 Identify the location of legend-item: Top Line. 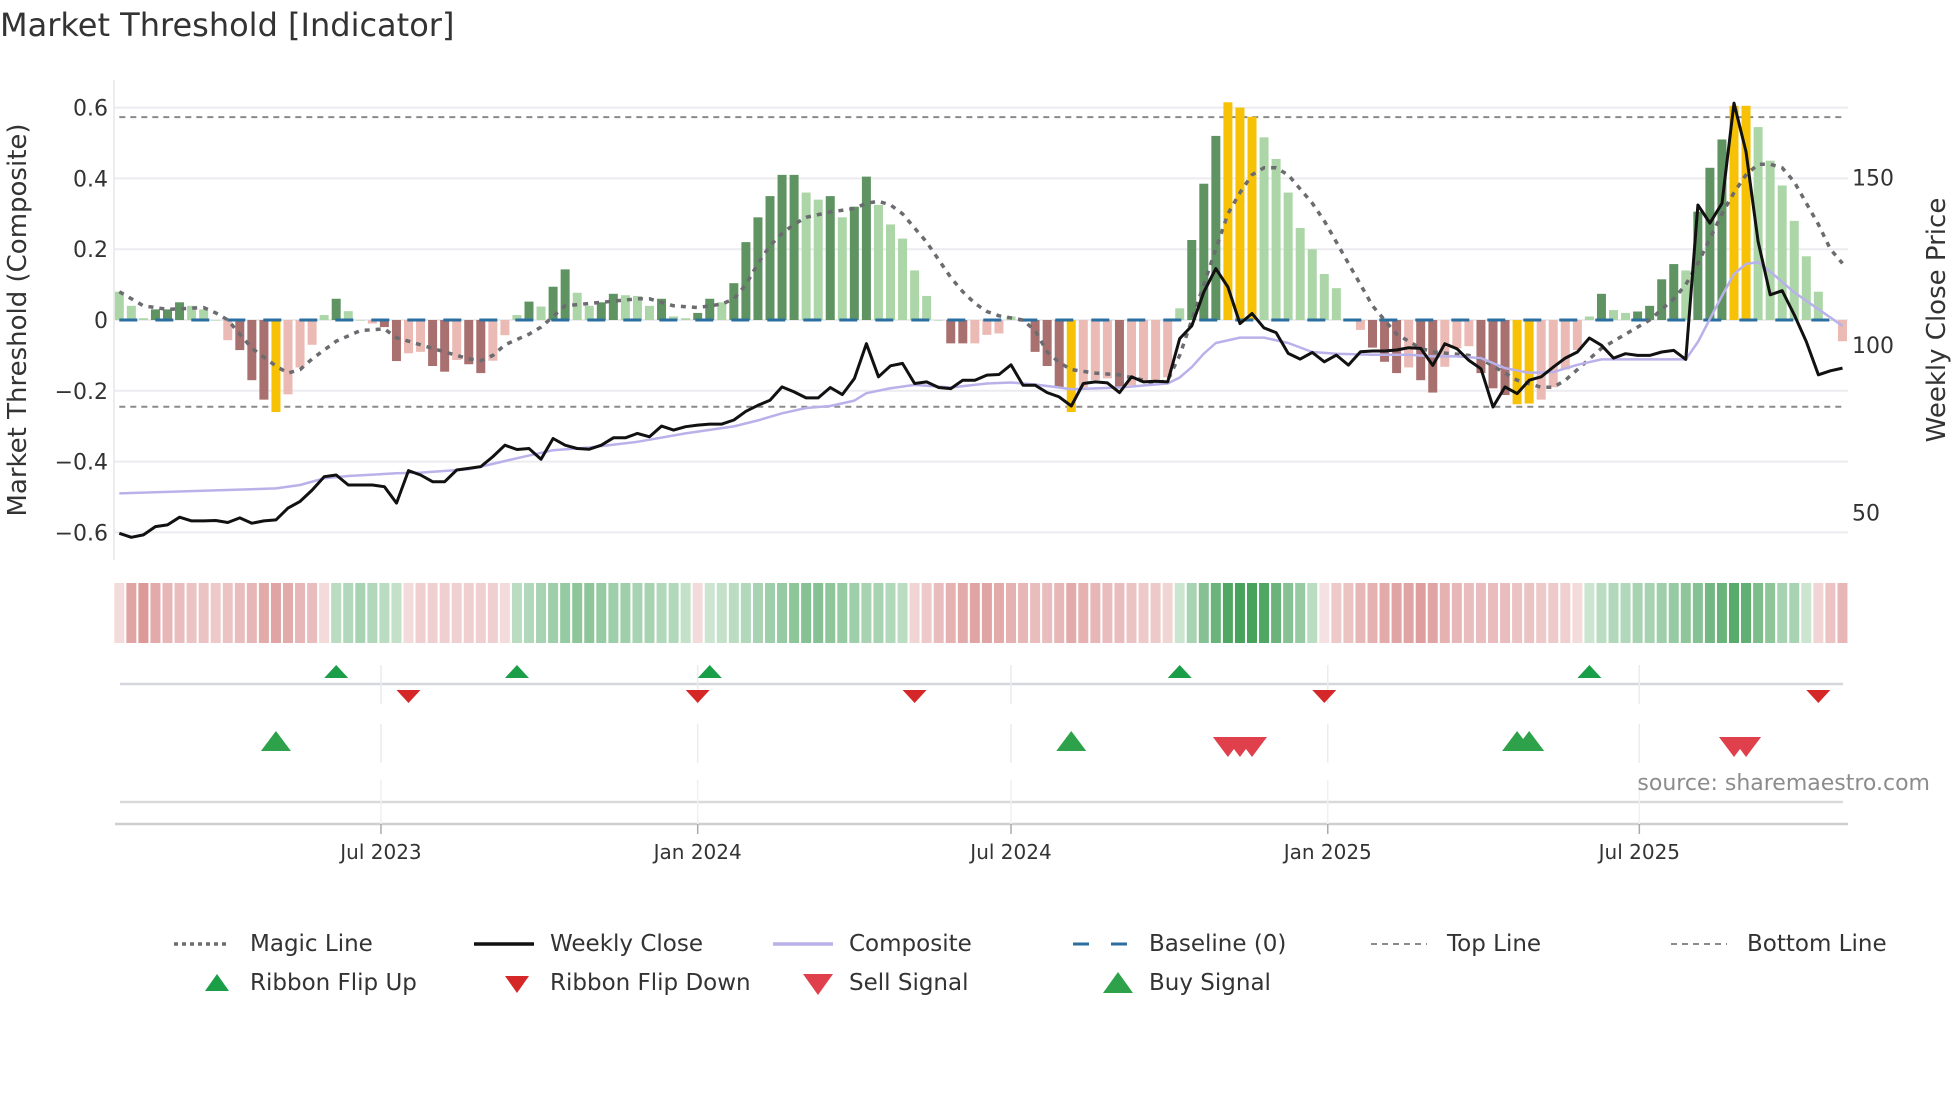
(1456, 944).